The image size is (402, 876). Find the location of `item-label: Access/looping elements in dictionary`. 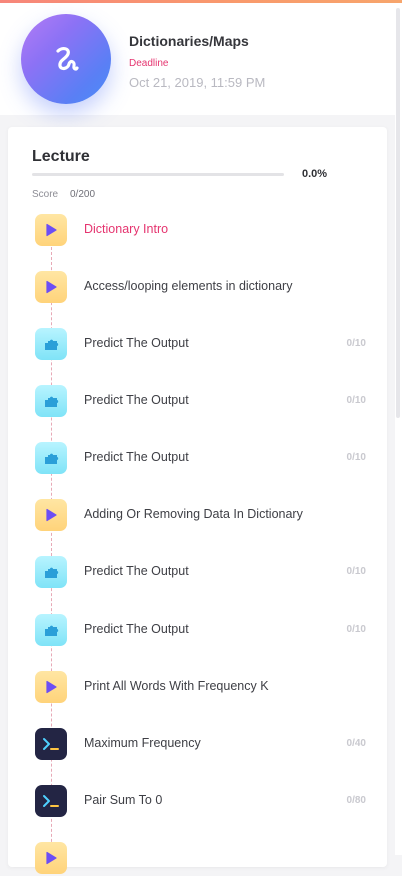

item-label: Access/looping elements in dictionary is located at coordinates (188, 286).